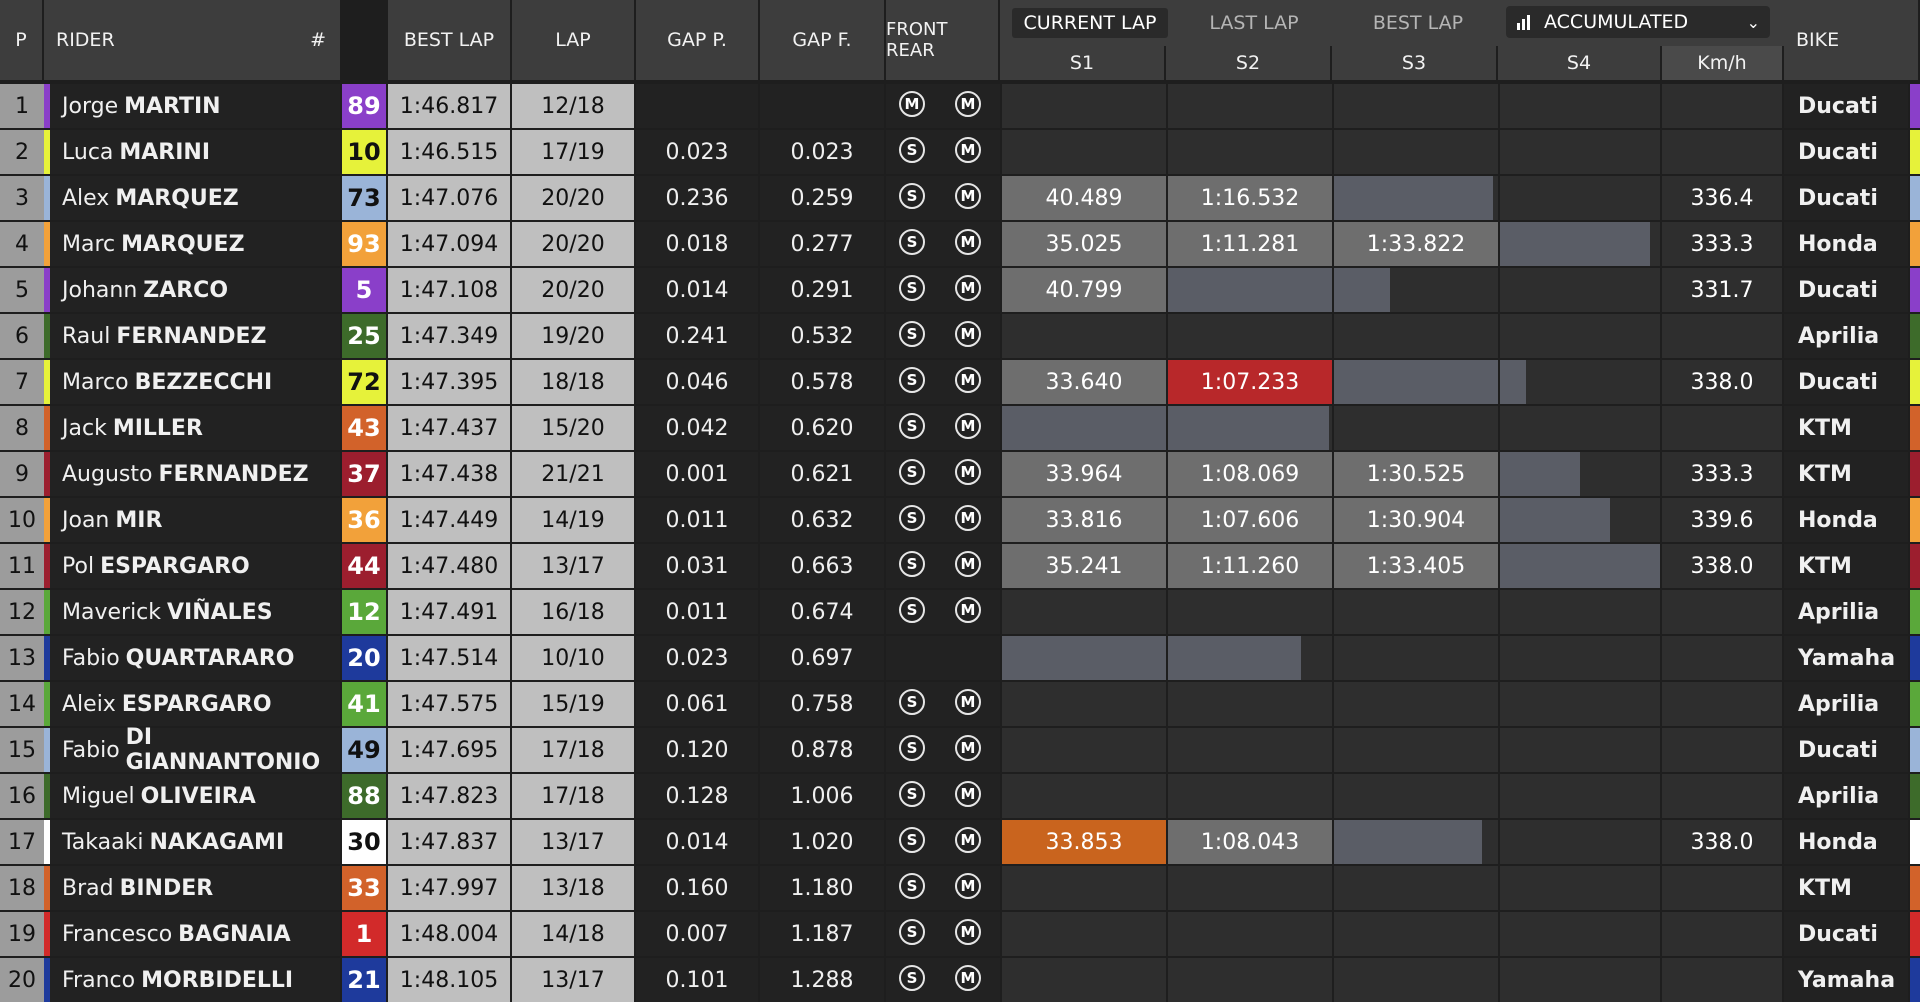 The height and width of the screenshot is (1002, 1920). What do you see at coordinates (573, 658) in the screenshot?
I see `lap-count: 10/10` at bounding box center [573, 658].